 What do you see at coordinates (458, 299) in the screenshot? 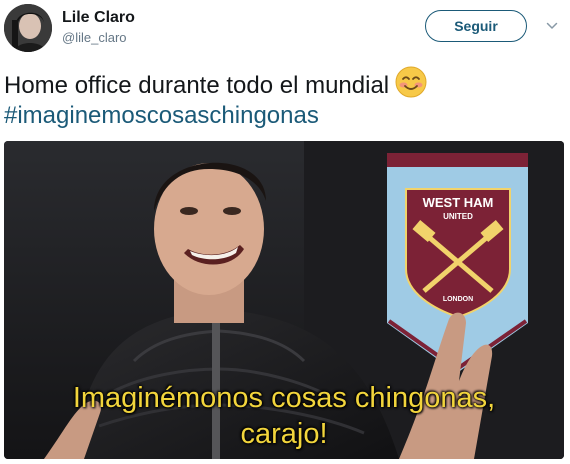
I see `pennant-text-bottom: LONDON` at bounding box center [458, 299].